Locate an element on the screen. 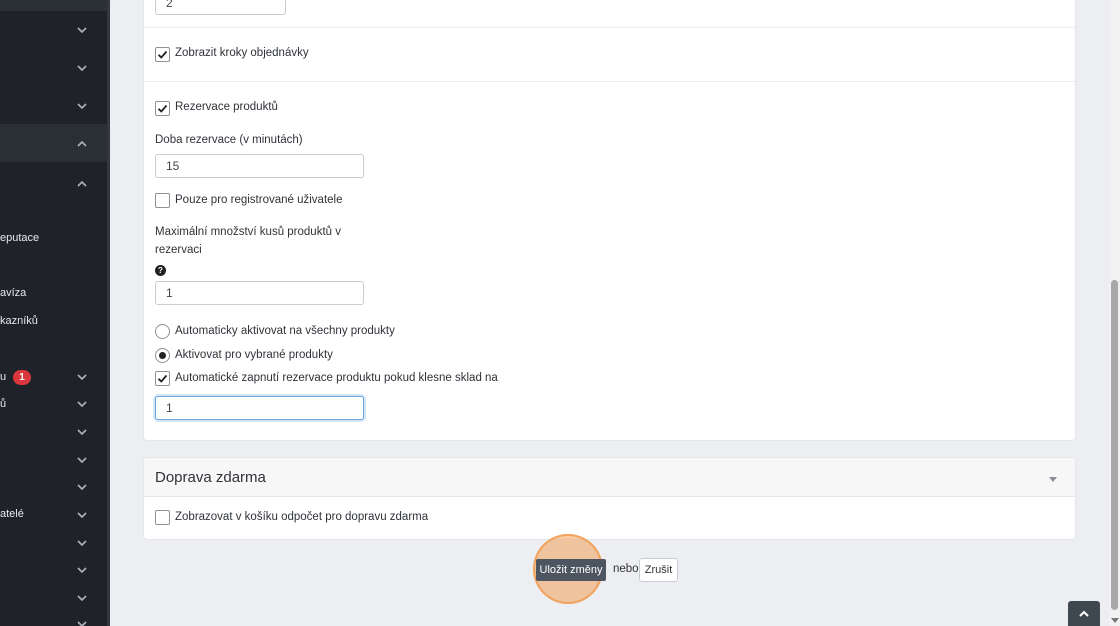  scroll-down-arrow-icon is located at coordinates (1115, 620).